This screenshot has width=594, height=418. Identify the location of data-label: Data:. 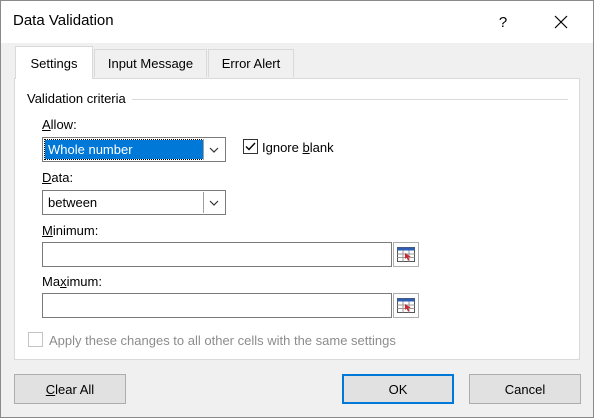
(58, 177).